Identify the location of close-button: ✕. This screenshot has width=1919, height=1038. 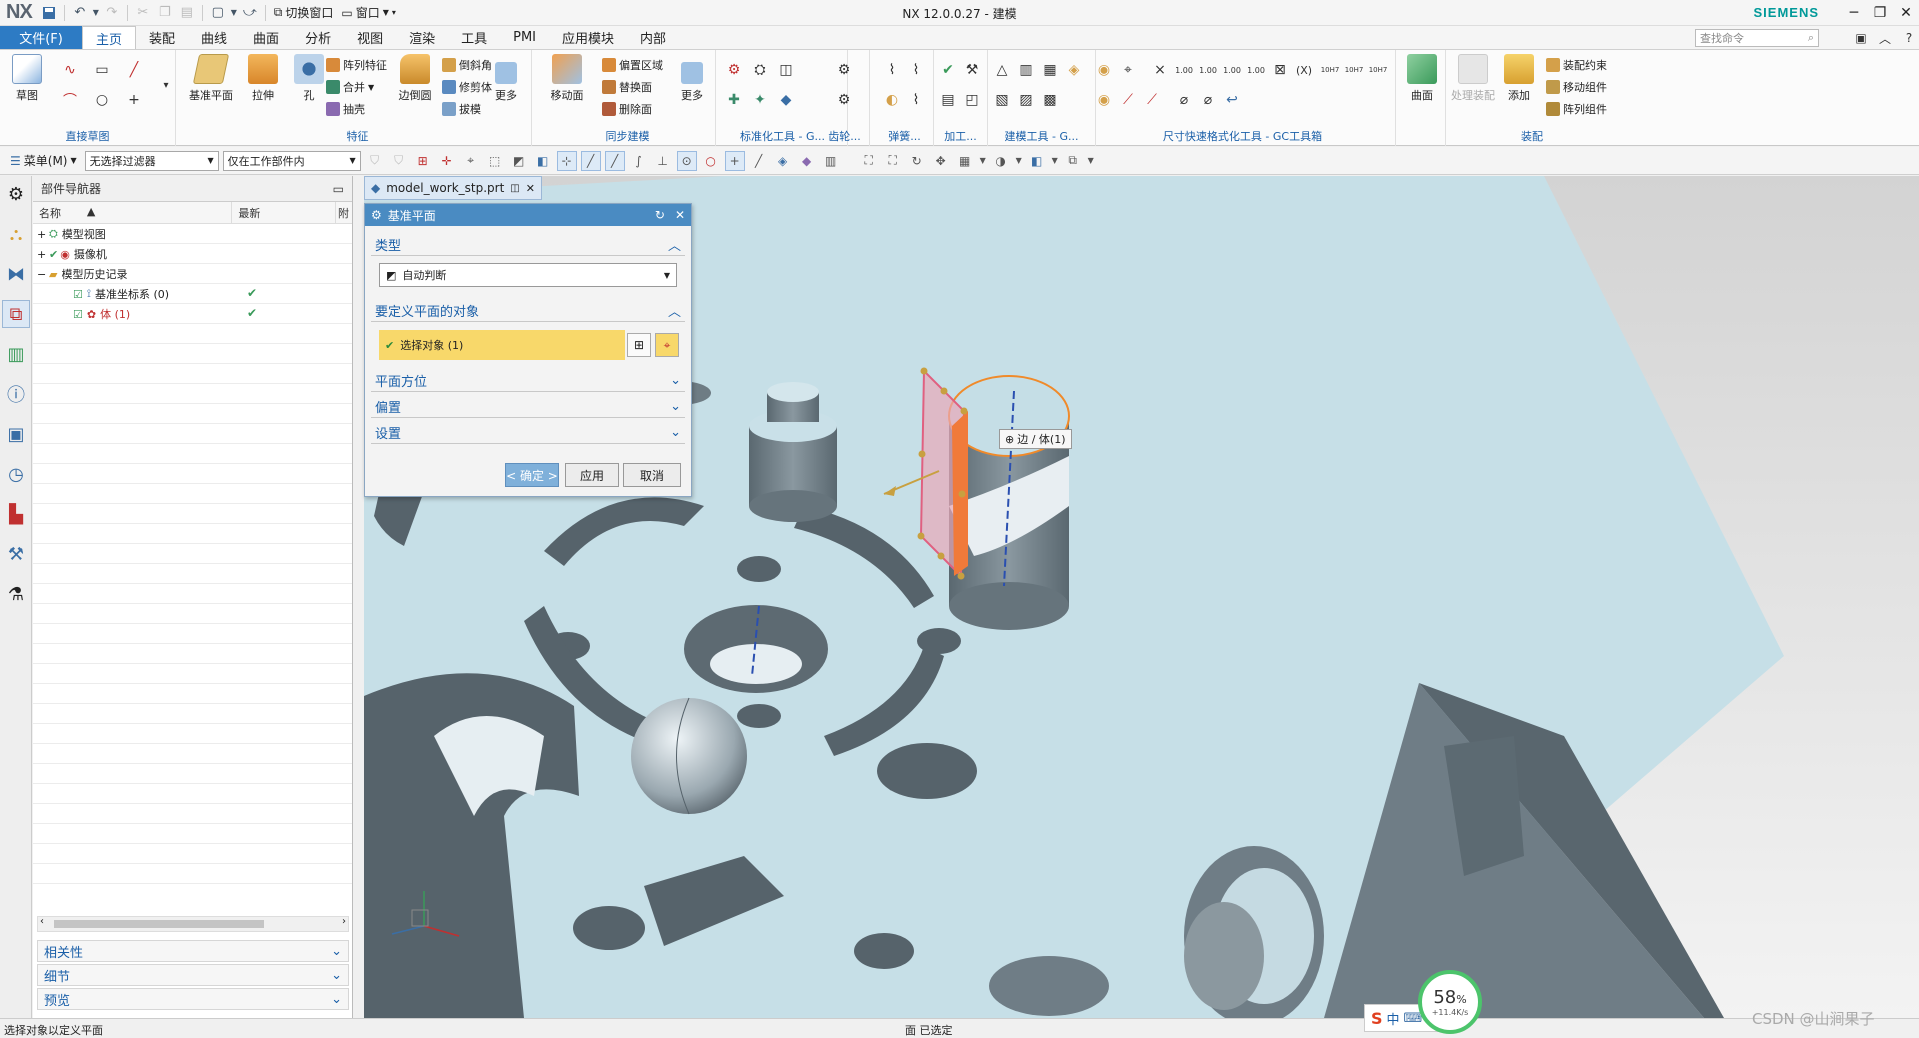
(1906, 13).